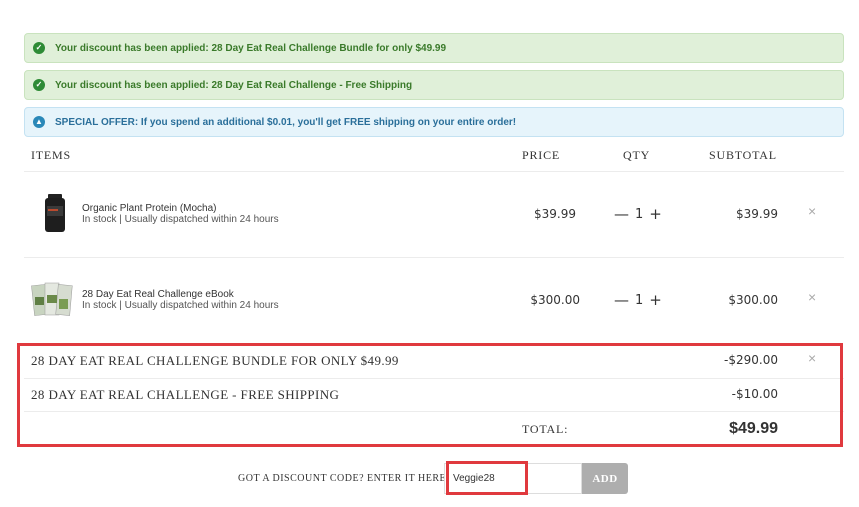 The width and height of the screenshot is (859, 507). Describe the element at coordinates (555, 214) in the screenshot. I see `item-price: $39.99` at that location.